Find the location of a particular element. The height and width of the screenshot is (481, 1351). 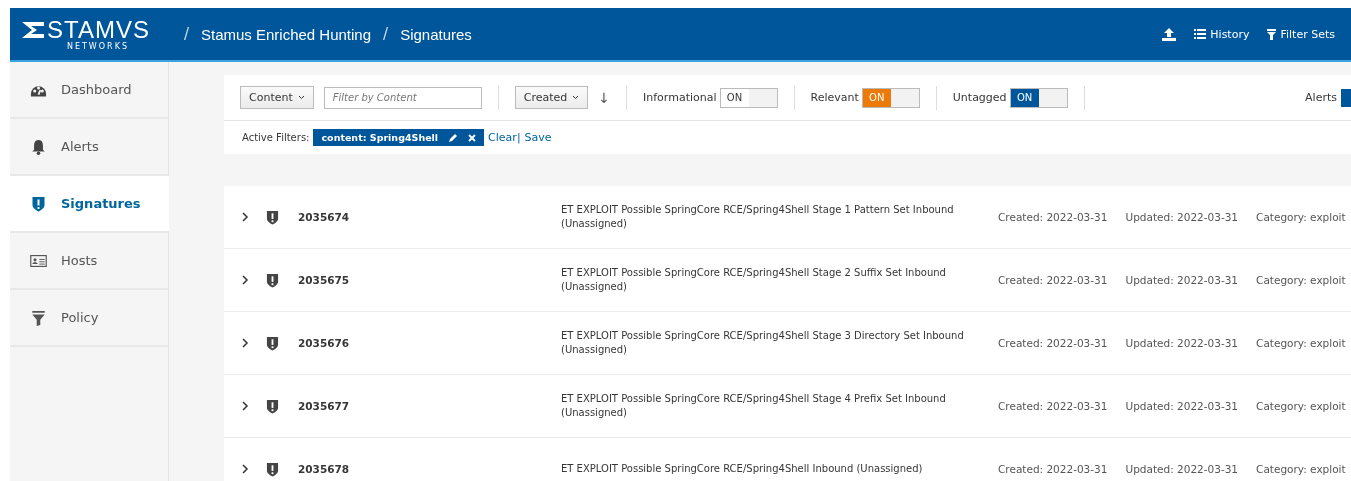

signature-id: 2035675 is located at coordinates (324, 280).